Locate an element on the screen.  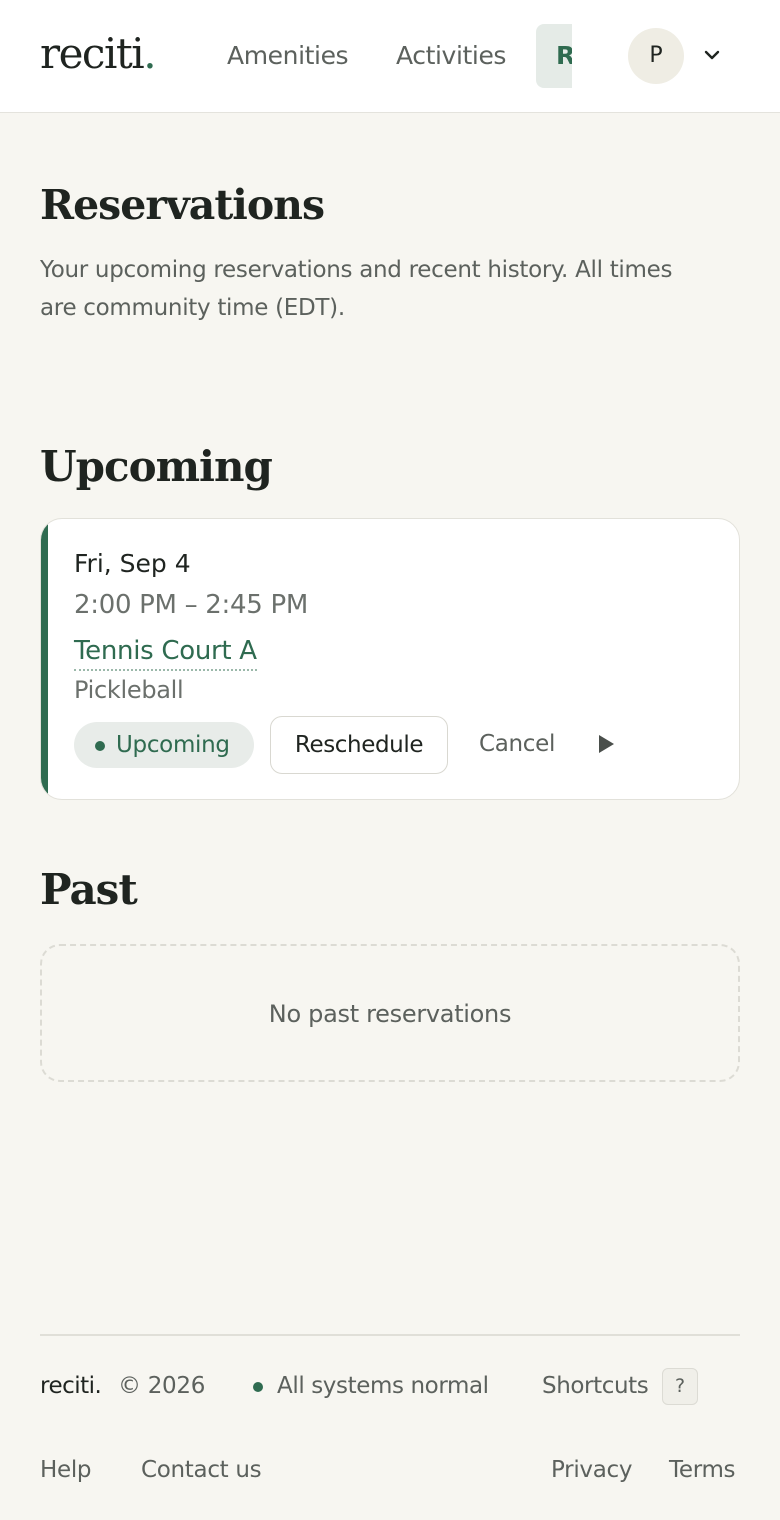
logo: reciti. is located at coordinates (98, 54).